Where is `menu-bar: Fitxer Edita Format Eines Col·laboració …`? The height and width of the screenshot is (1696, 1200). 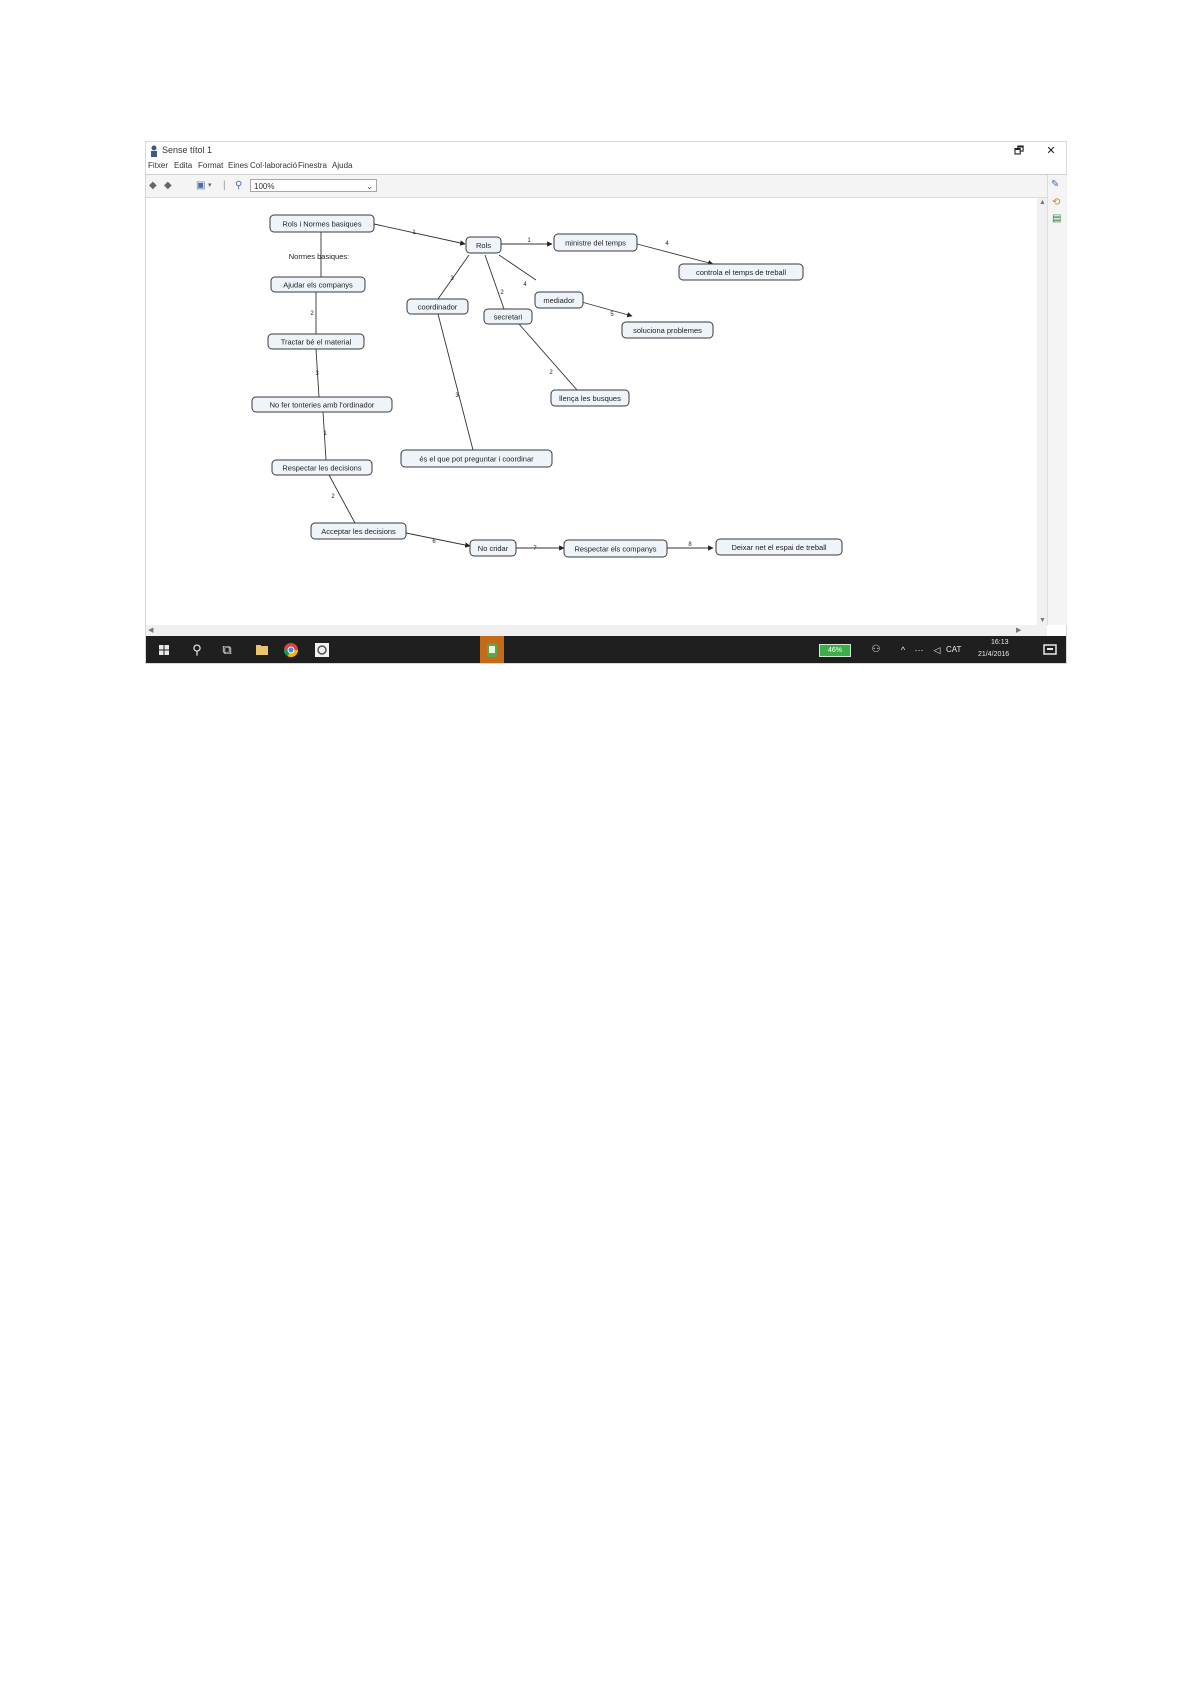 menu-bar: Fitxer Edita Format Eines Col·laboració … is located at coordinates (606, 167).